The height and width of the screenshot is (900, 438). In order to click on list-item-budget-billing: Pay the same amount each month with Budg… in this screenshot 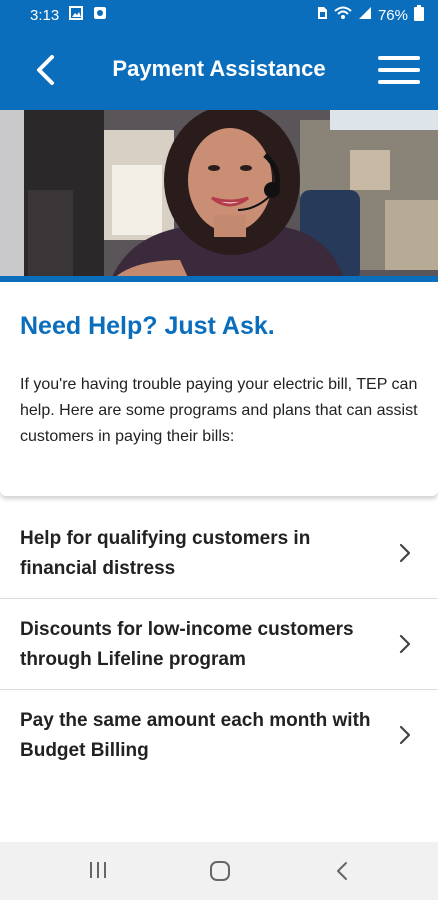, I will do `click(219, 735)`.